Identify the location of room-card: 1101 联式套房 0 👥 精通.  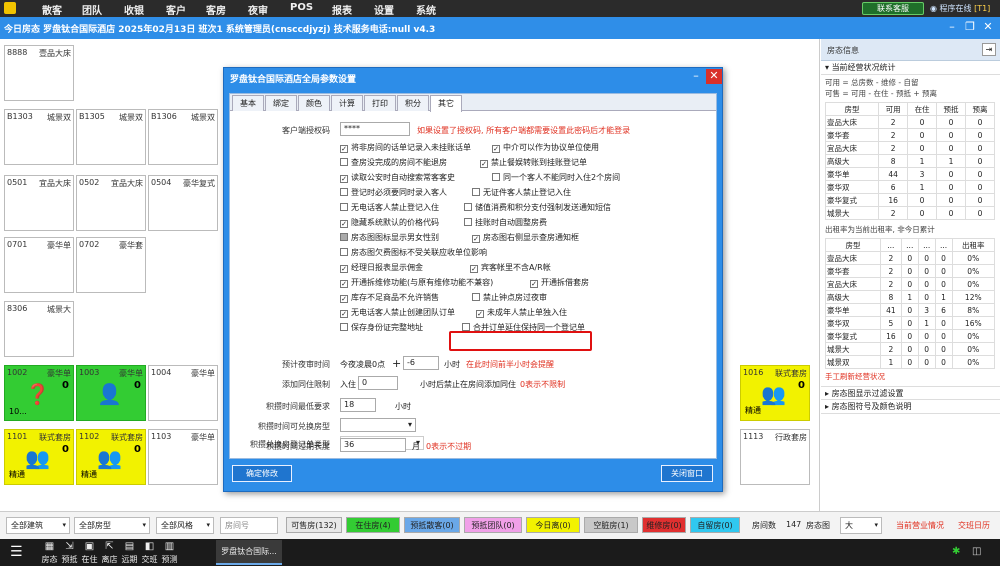
(39, 457).